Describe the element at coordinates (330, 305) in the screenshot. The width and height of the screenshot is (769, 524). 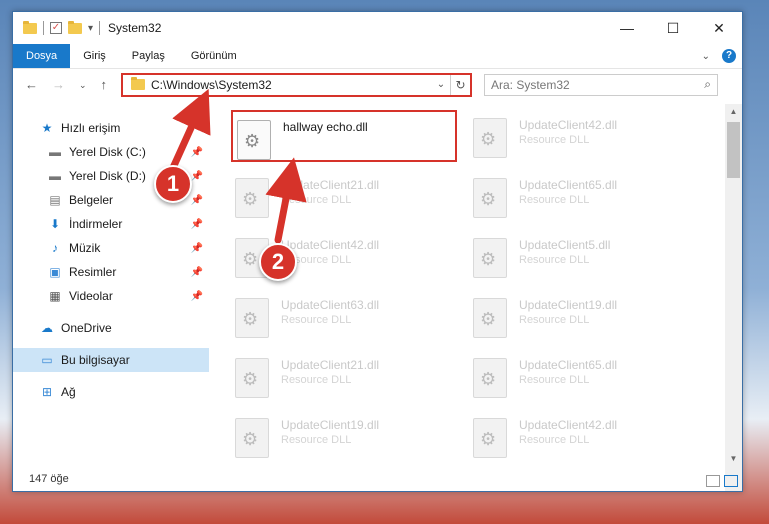
I see `file-name: UpdateClient63.dll` at that location.